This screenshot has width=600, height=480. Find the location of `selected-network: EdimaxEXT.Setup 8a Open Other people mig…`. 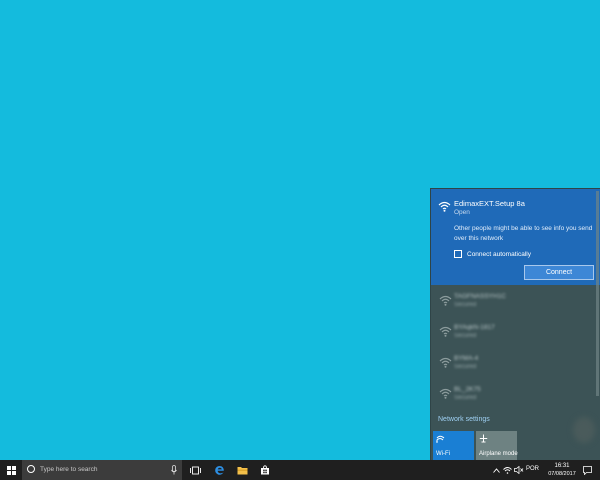

selected-network: EdimaxEXT.Setup 8a Open Other people mig… is located at coordinates (515, 237).